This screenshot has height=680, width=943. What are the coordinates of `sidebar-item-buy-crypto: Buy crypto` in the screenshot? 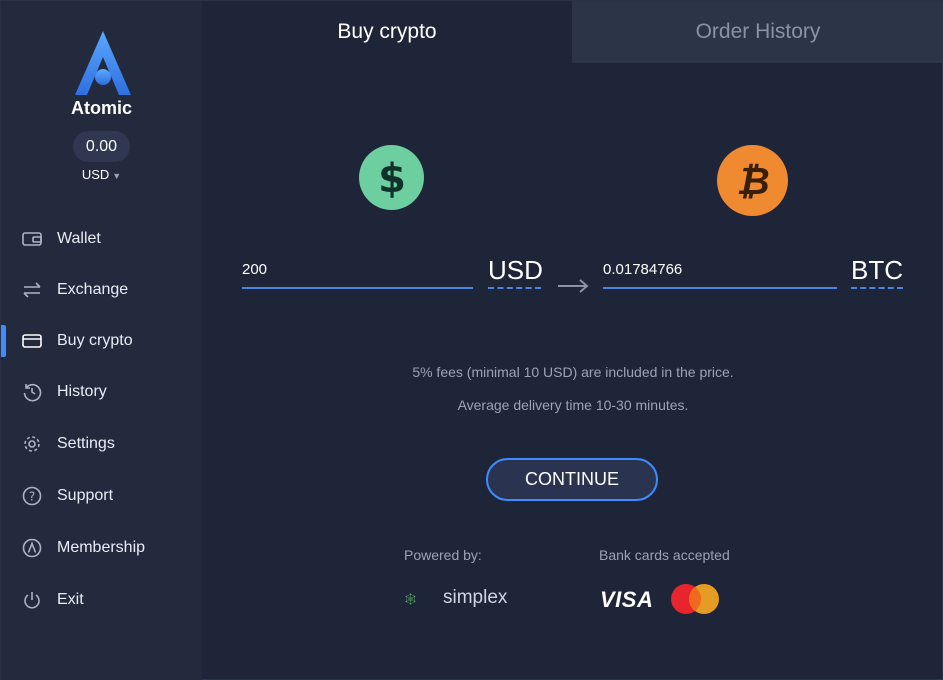 It's located at (101, 341).